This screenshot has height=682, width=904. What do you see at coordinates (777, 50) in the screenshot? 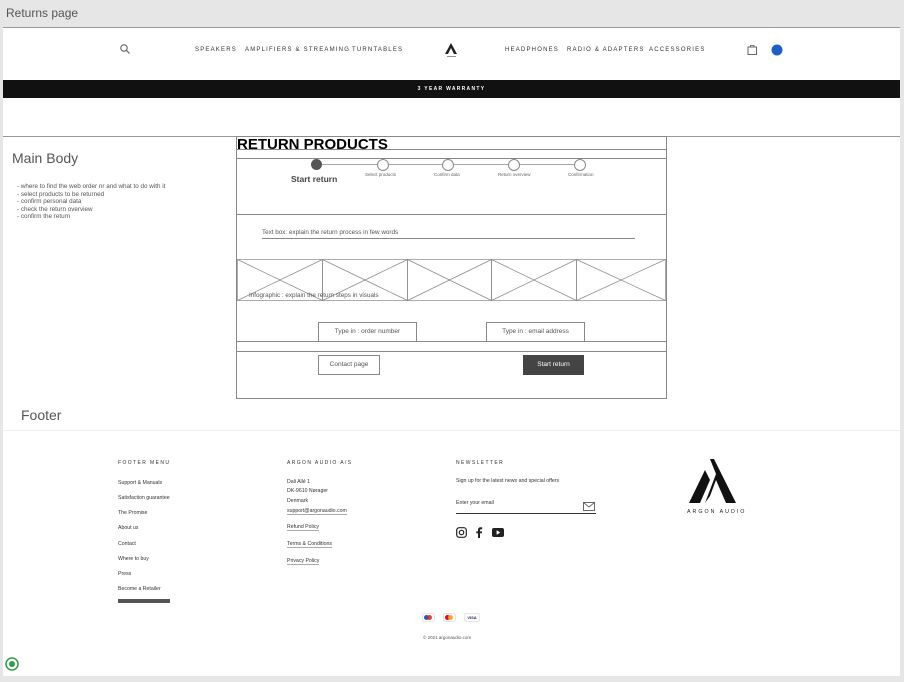
I see `globe-icon` at bounding box center [777, 50].